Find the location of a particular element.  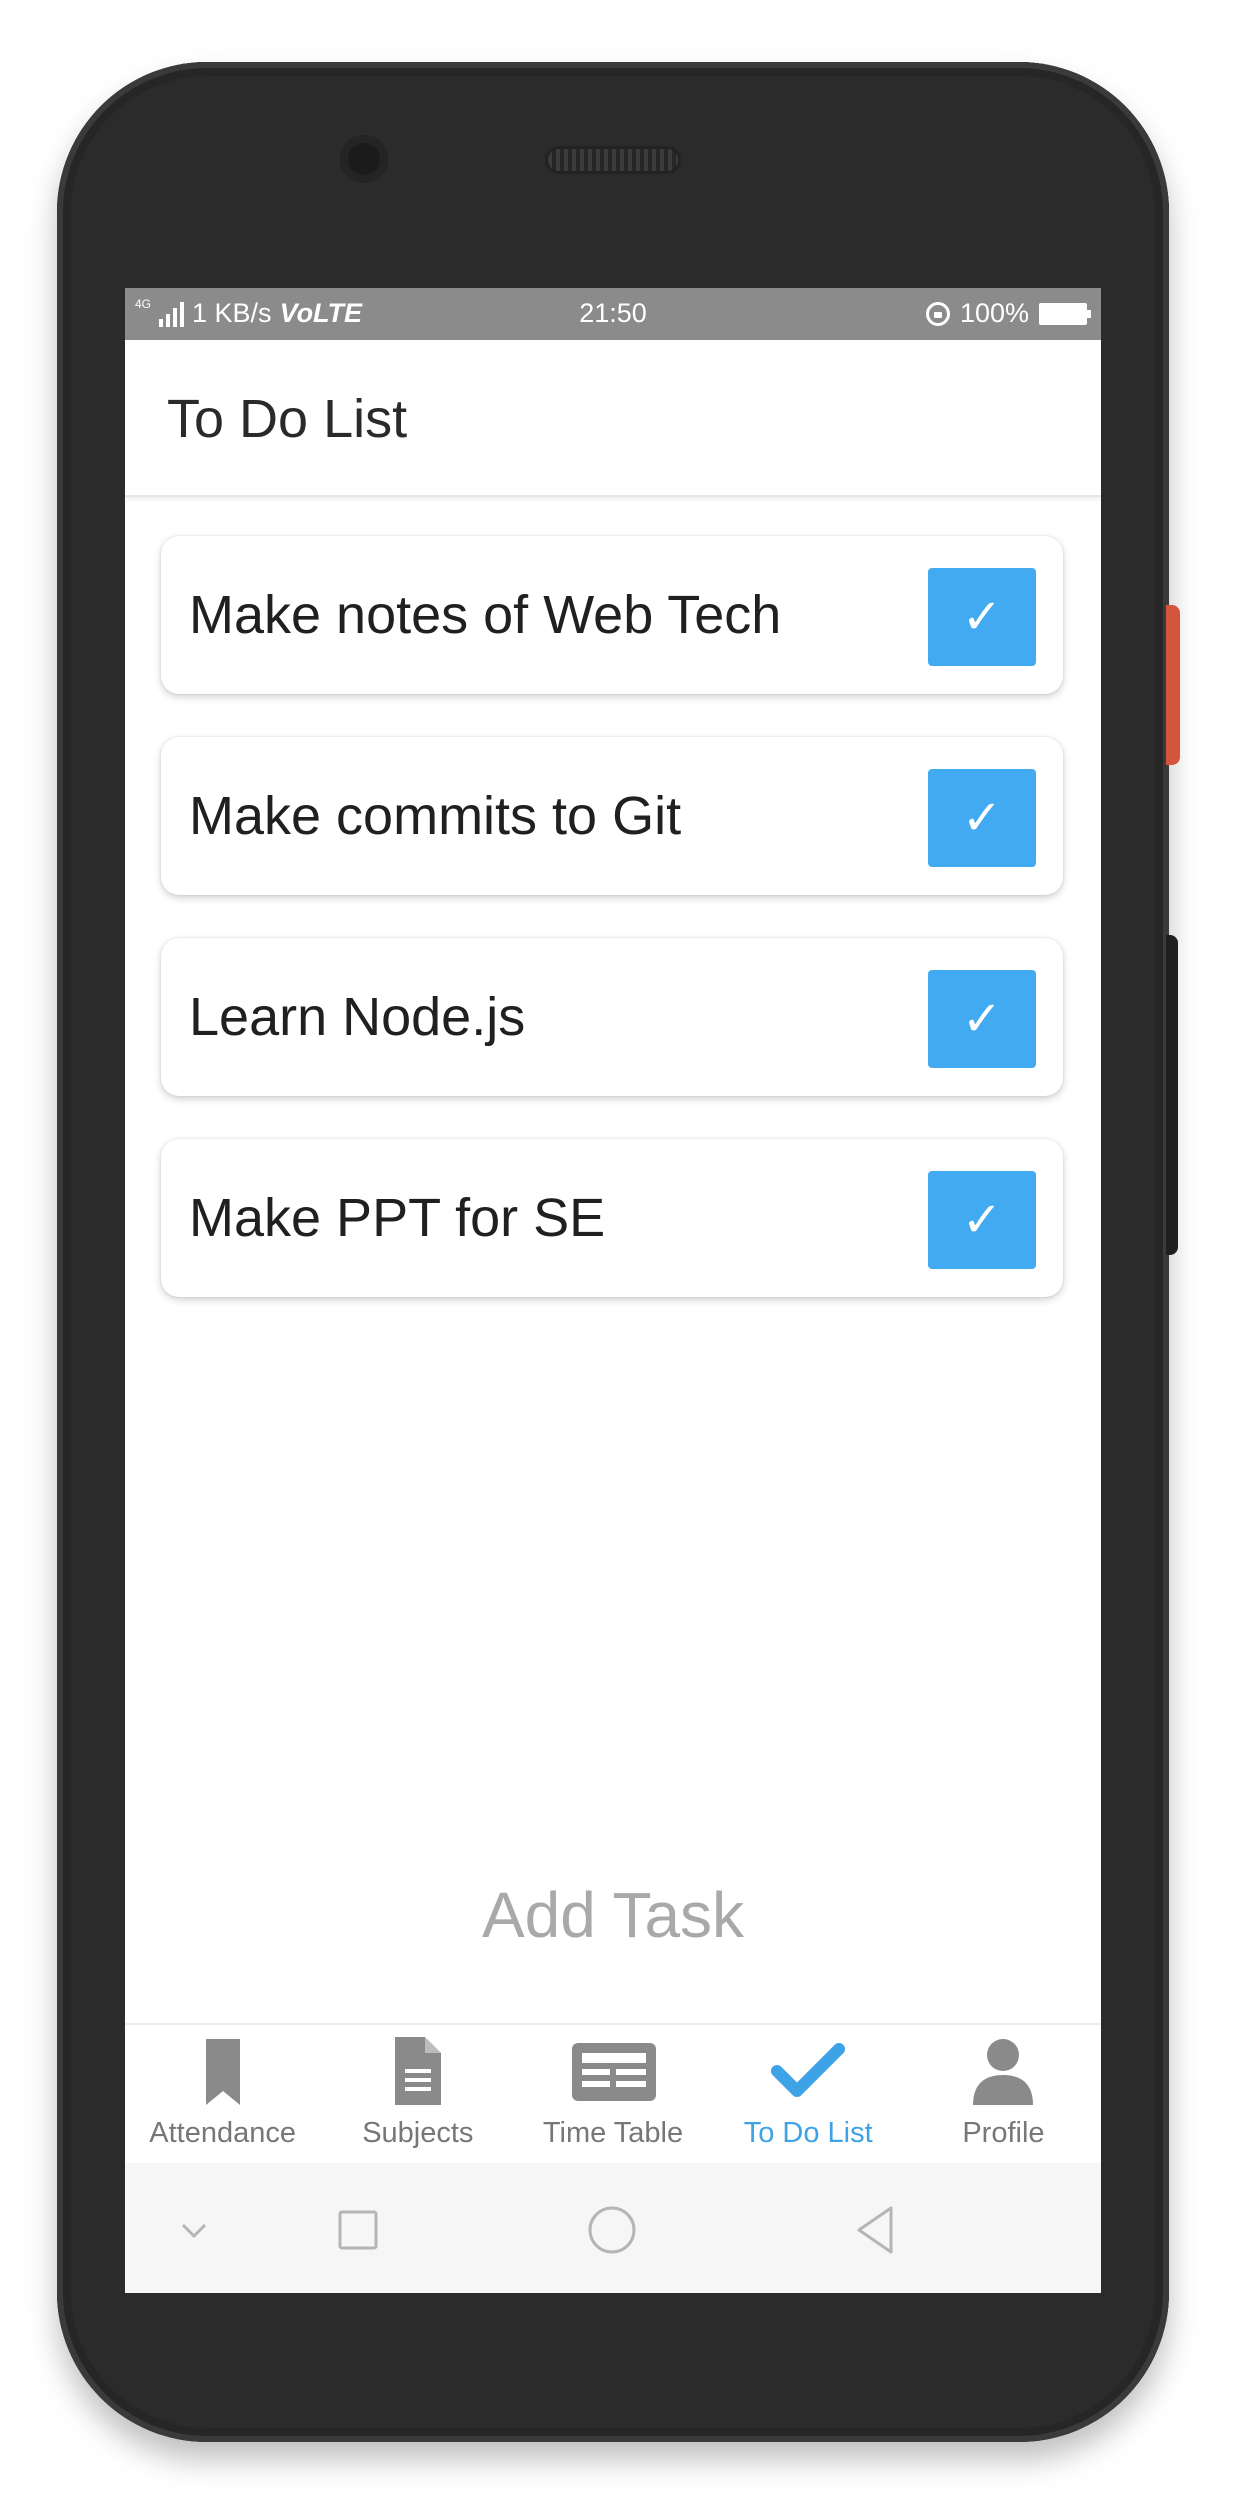

chevron-down-icon is located at coordinates (194, 2230).